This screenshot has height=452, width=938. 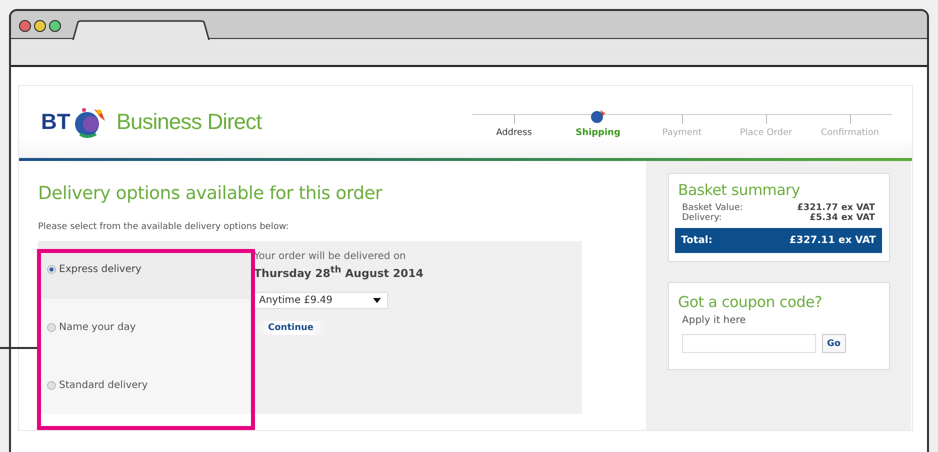 What do you see at coordinates (598, 133) in the screenshot?
I see `progress-step: Shipping` at bounding box center [598, 133].